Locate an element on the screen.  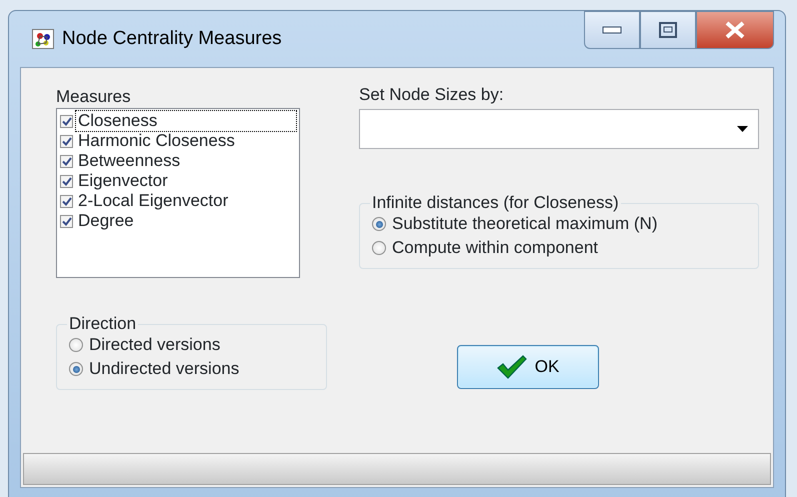
minimize-button is located at coordinates (612, 30).